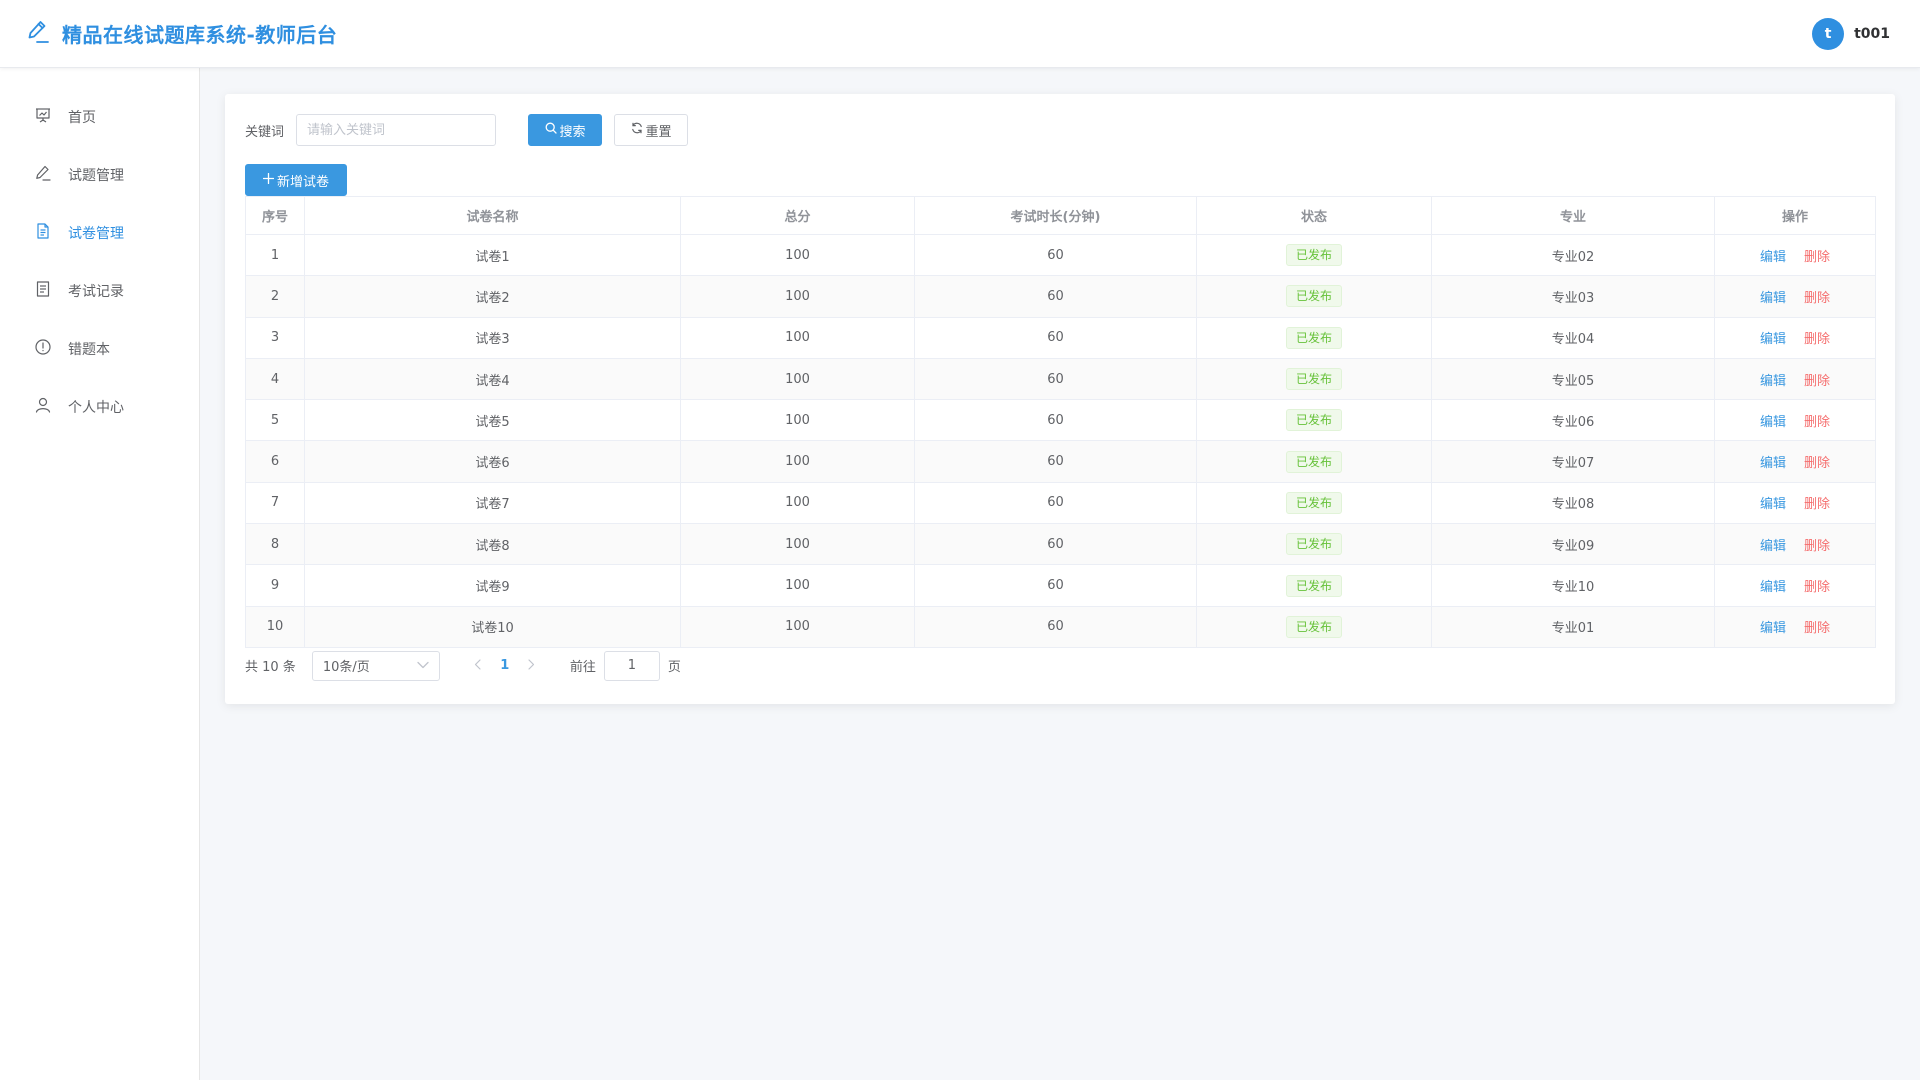 The height and width of the screenshot is (1080, 1920). Describe the element at coordinates (492, 215) in the screenshot. I see `column-header-name: 试卷名称` at that location.